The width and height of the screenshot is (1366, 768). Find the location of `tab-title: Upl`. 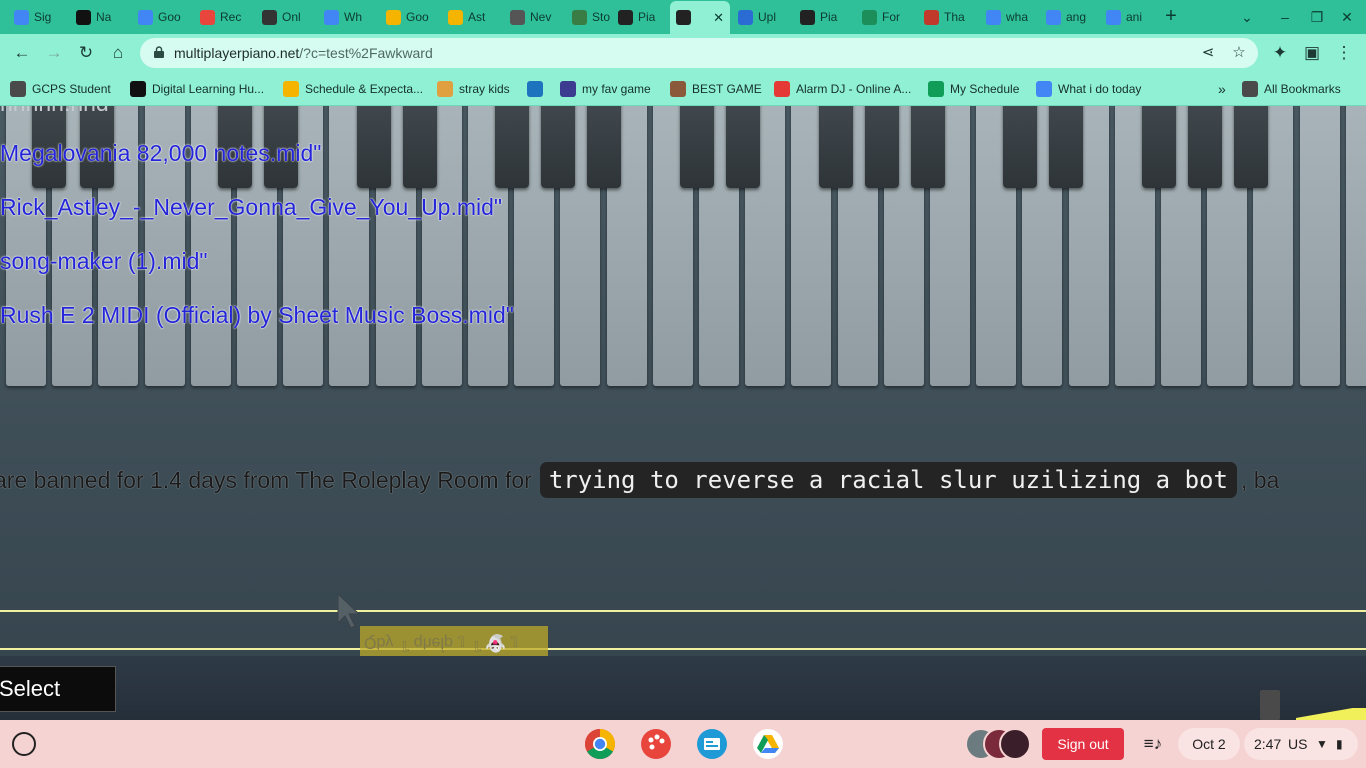

tab-title: Upl is located at coordinates (767, 17).